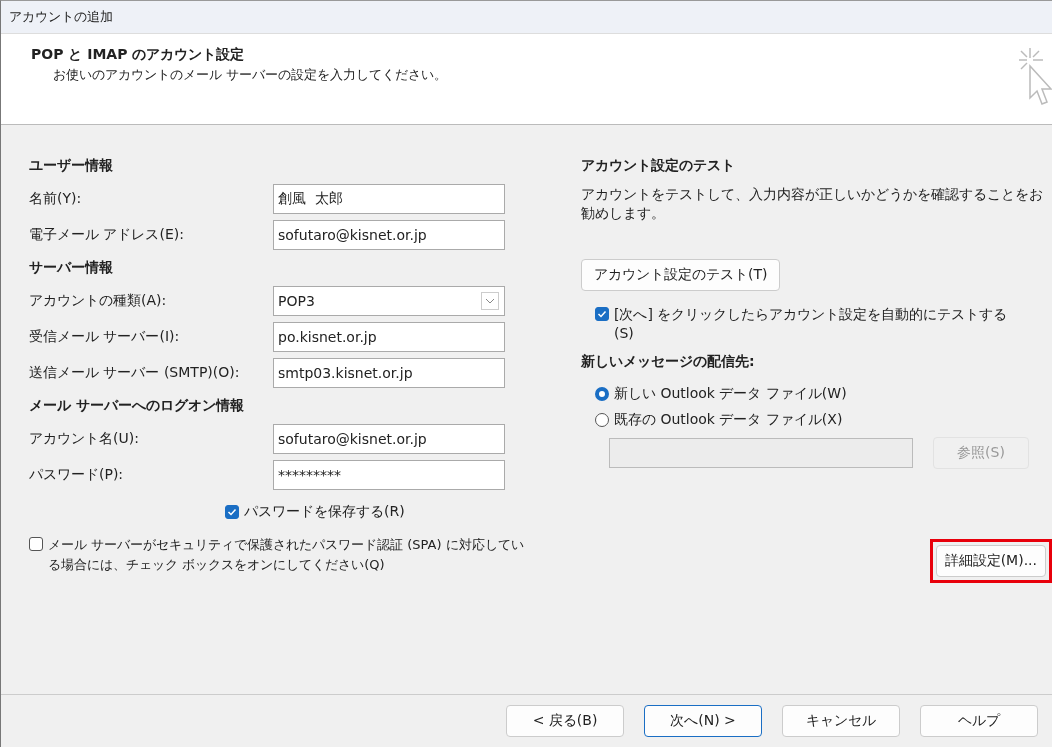 This screenshot has width=1052, height=747. Describe the element at coordinates (324, 512) in the screenshot. I see `checkbox-label: パスワードを保存する(R)` at that location.